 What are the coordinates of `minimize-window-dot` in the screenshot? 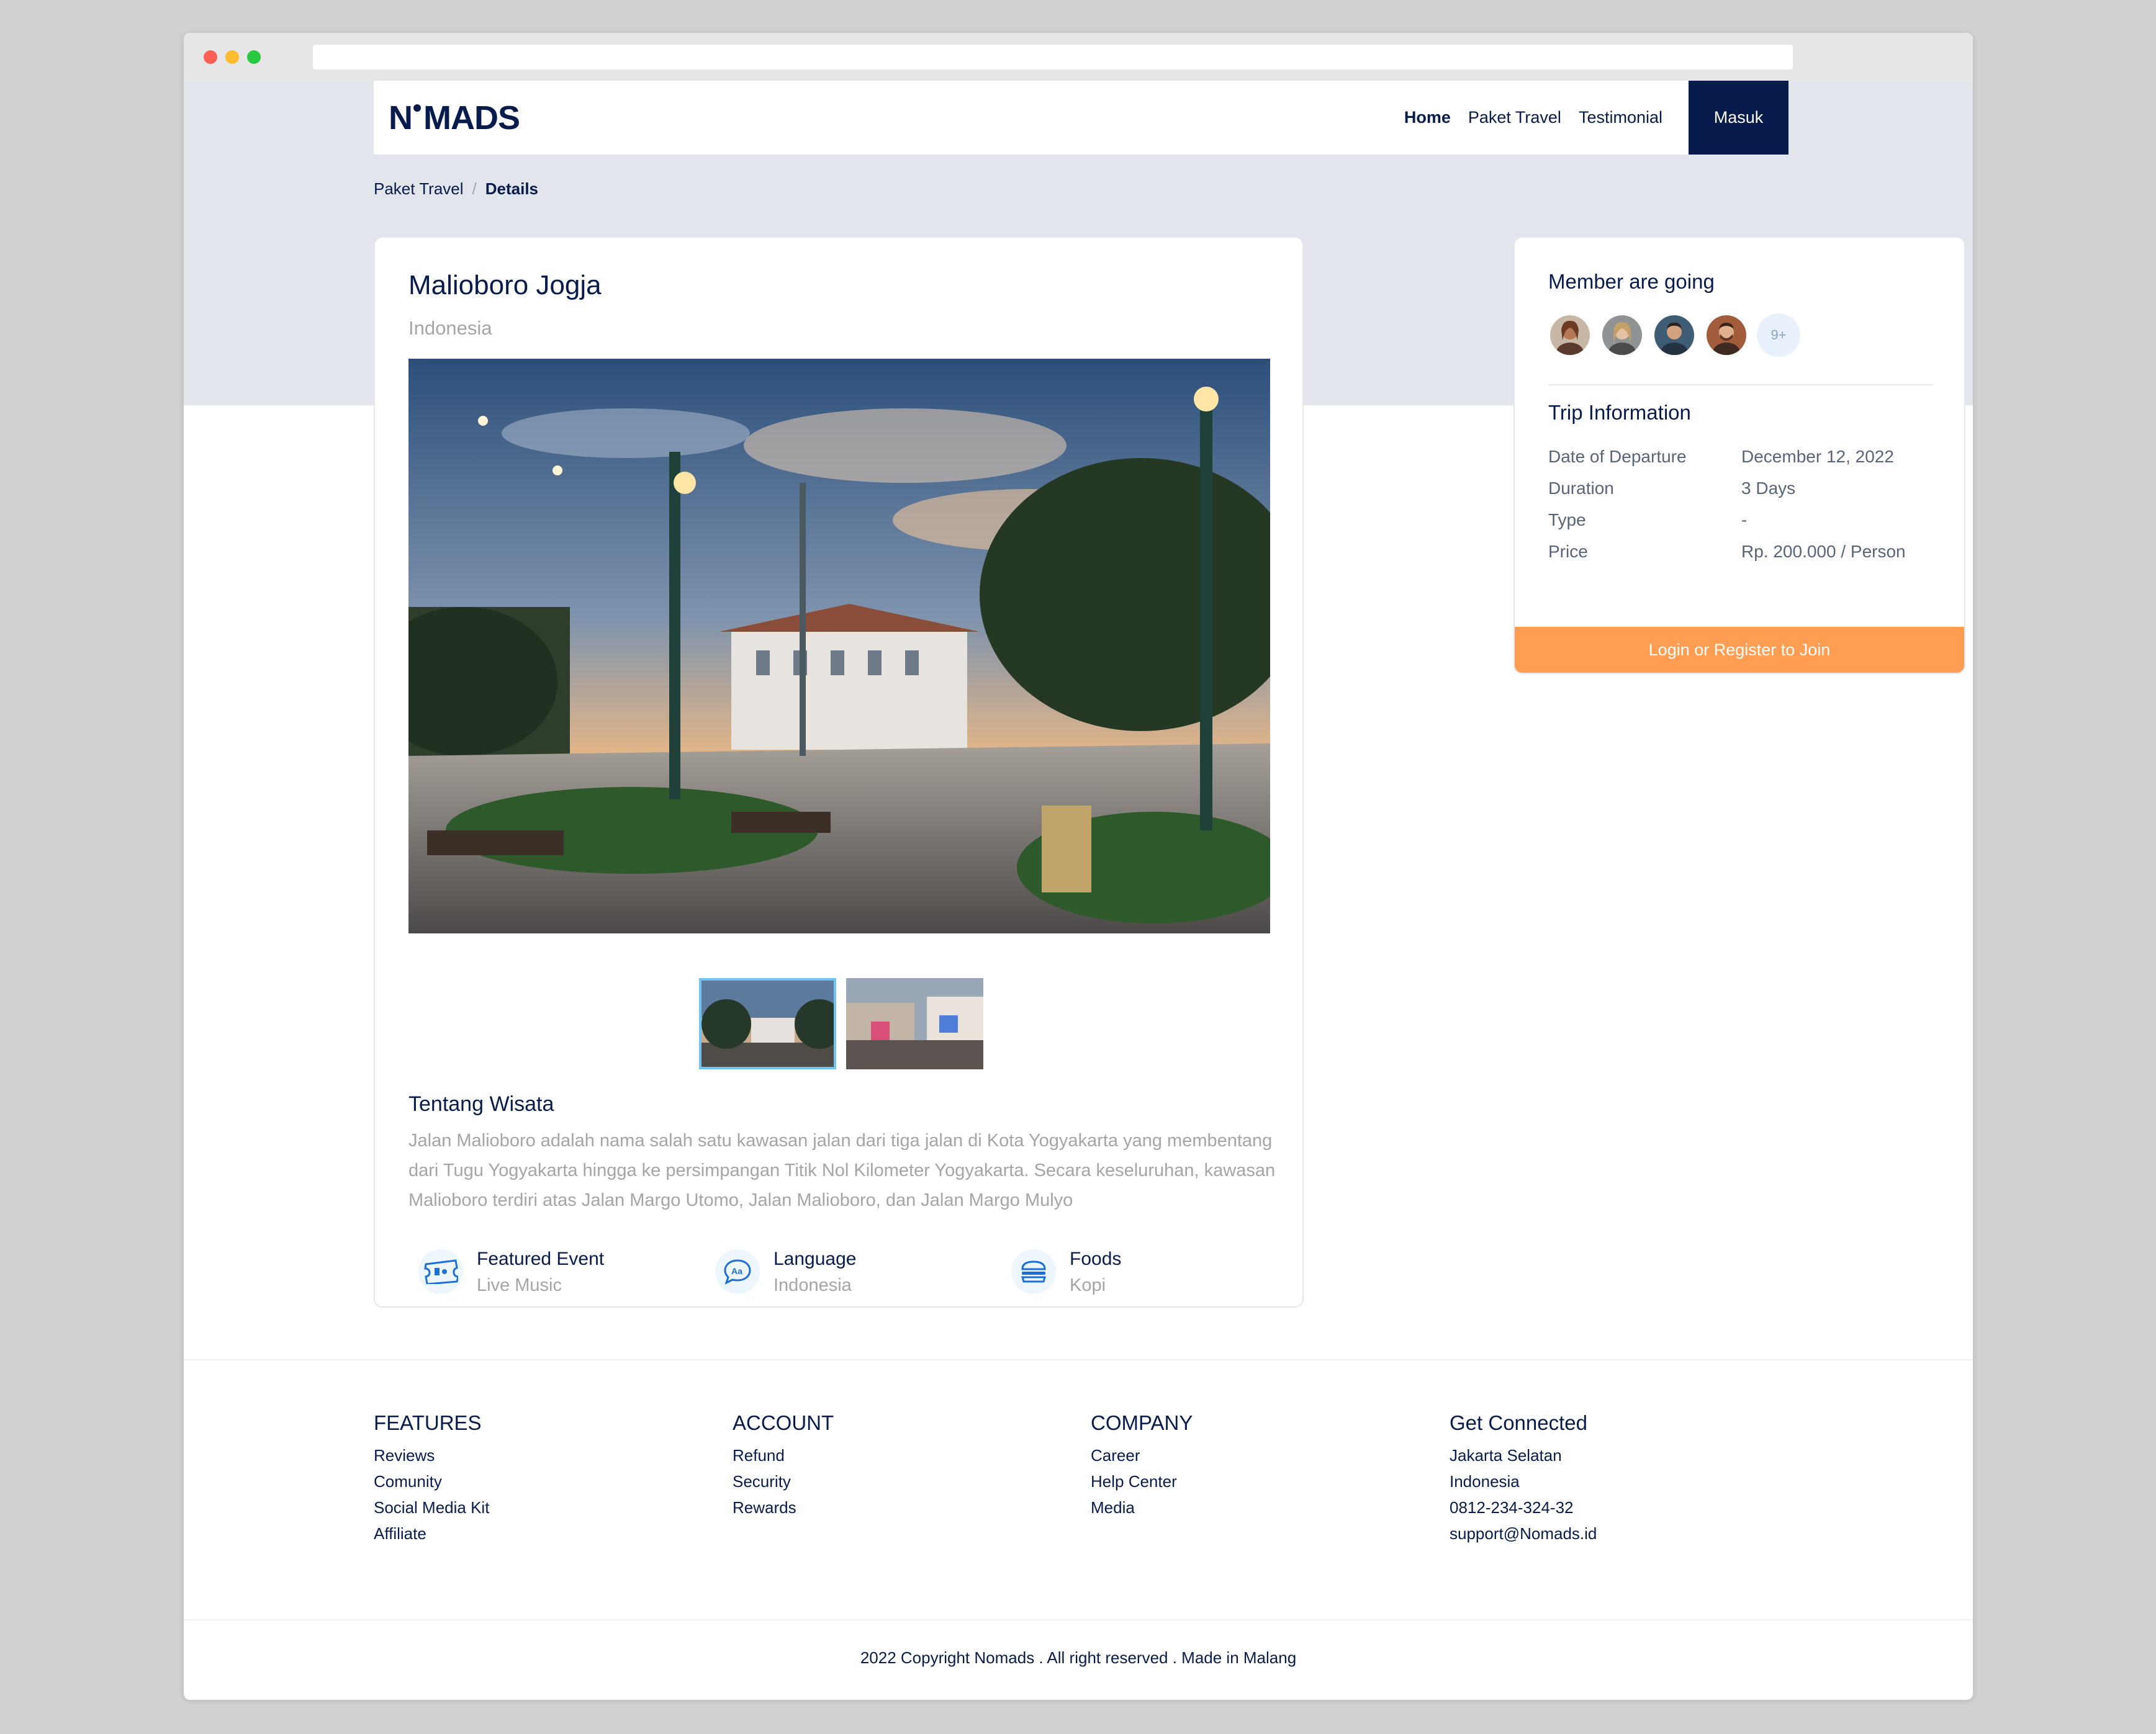 It's located at (232, 57).